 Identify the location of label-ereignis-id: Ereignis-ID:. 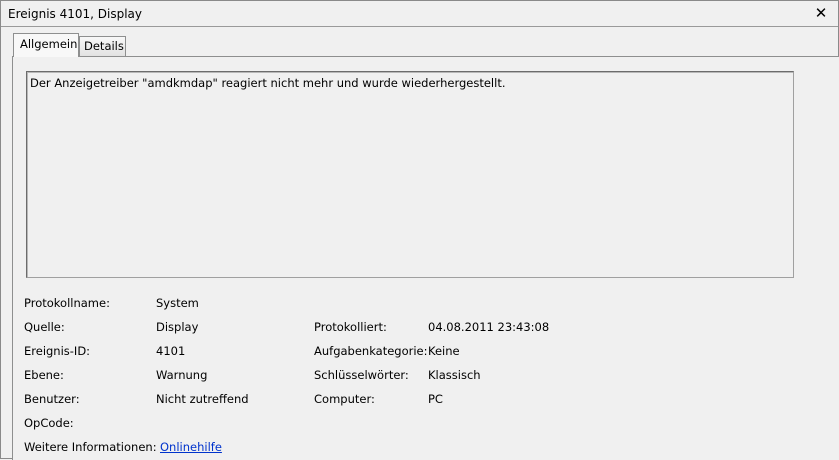
(57, 351).